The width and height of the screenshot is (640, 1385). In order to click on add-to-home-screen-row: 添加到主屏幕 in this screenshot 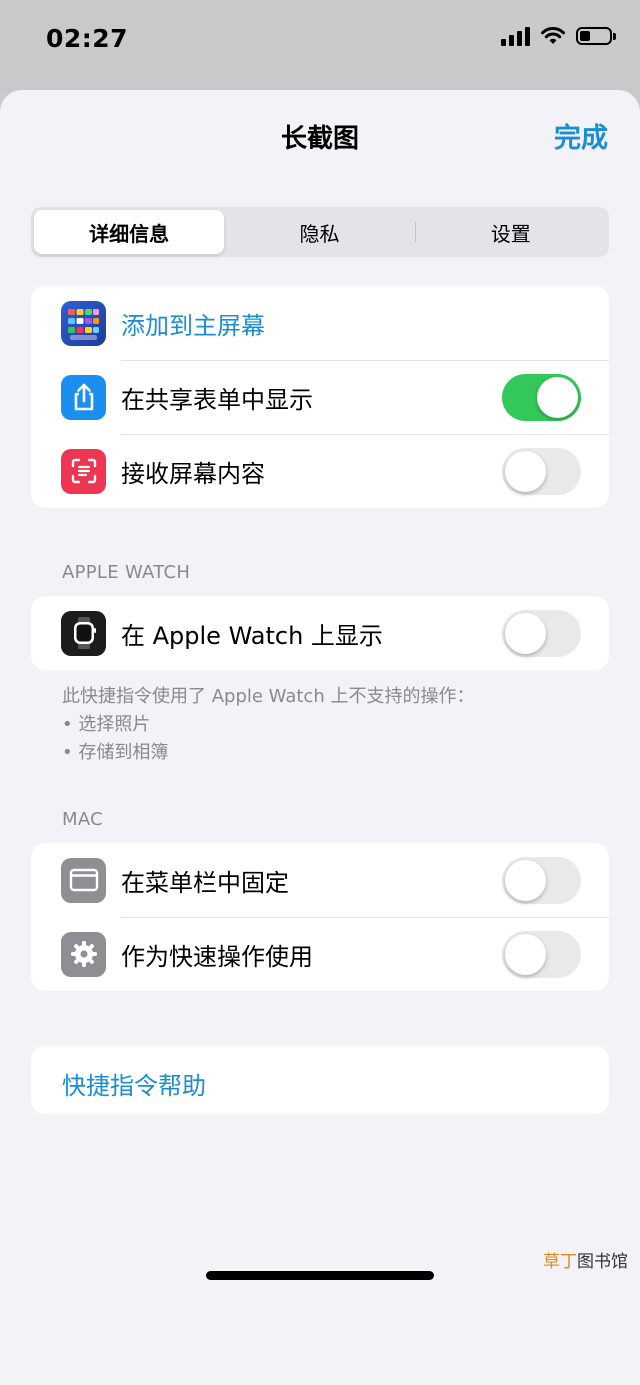, I will do `click(320, 323)`.